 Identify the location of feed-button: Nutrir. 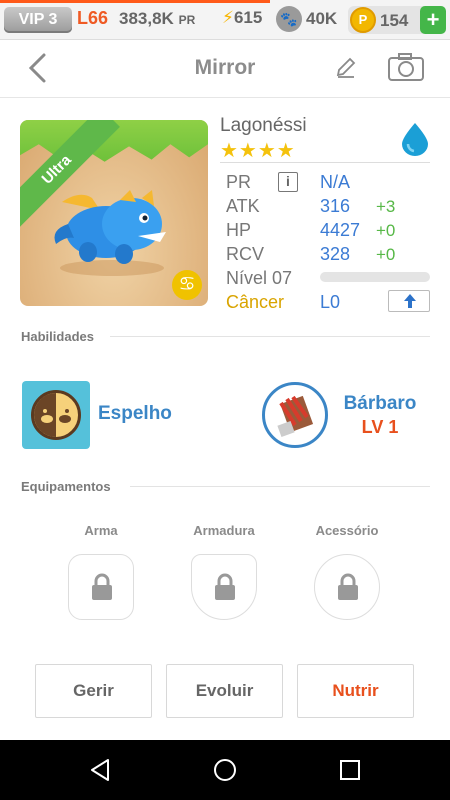
(355, 691).